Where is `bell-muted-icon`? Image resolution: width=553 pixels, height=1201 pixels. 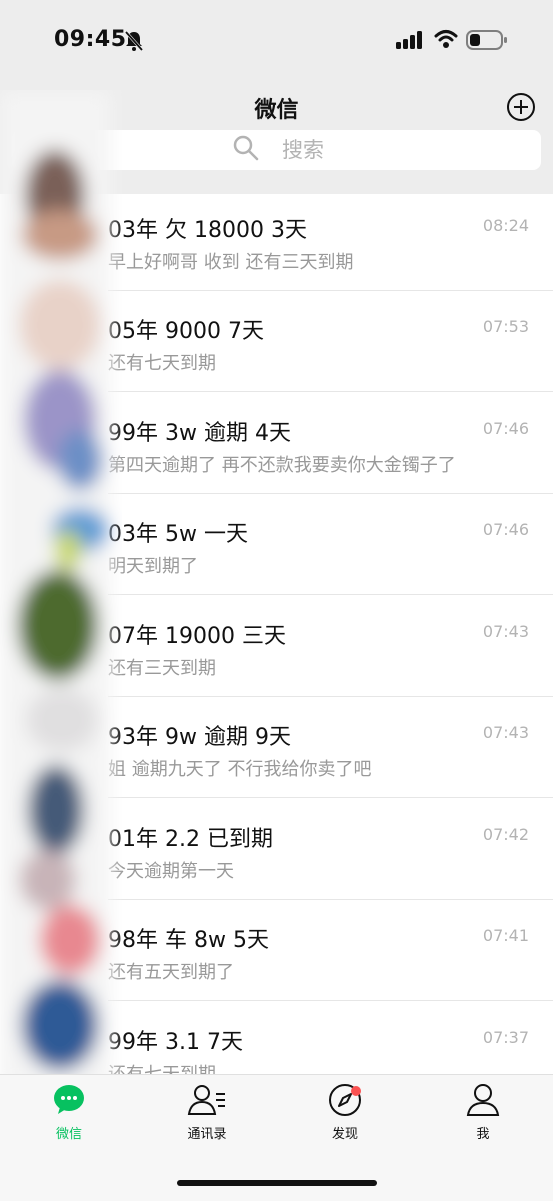
bell-muted-icon is located at coordinates (134, 43).